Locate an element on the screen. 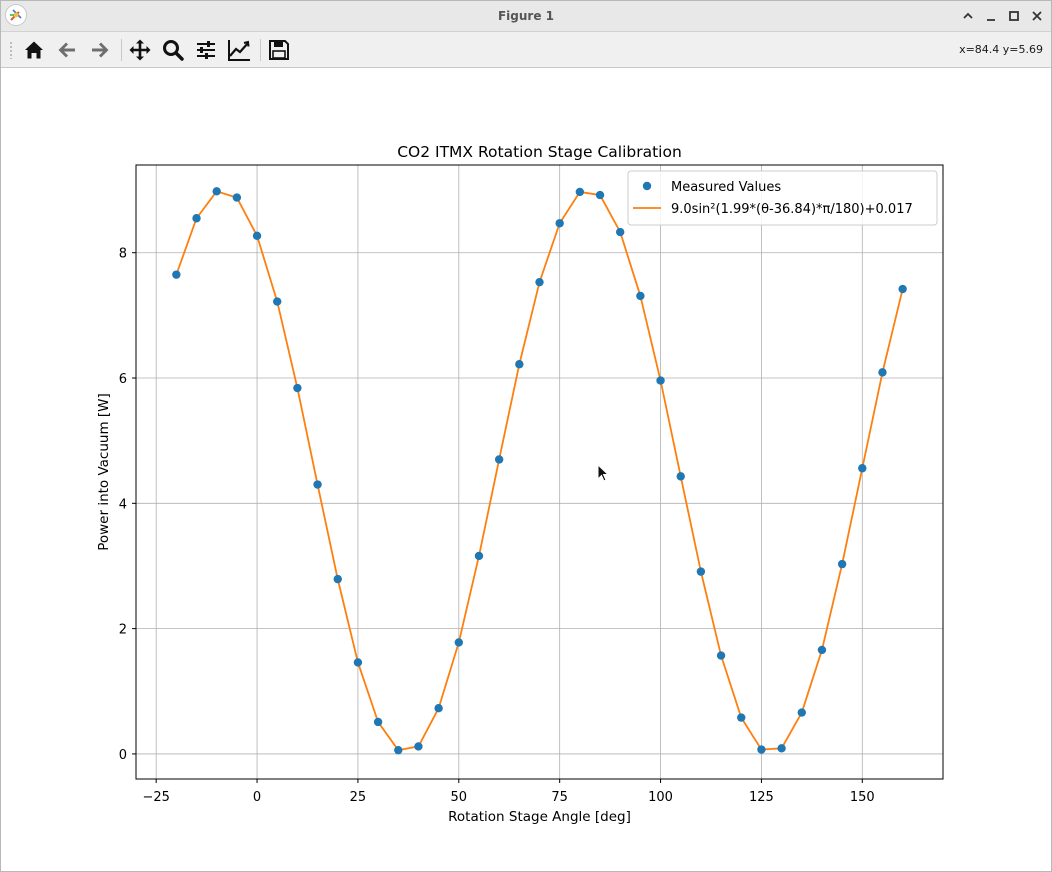 The image size is (1052, 872). zoom-button is located at coordinates (173, 50).